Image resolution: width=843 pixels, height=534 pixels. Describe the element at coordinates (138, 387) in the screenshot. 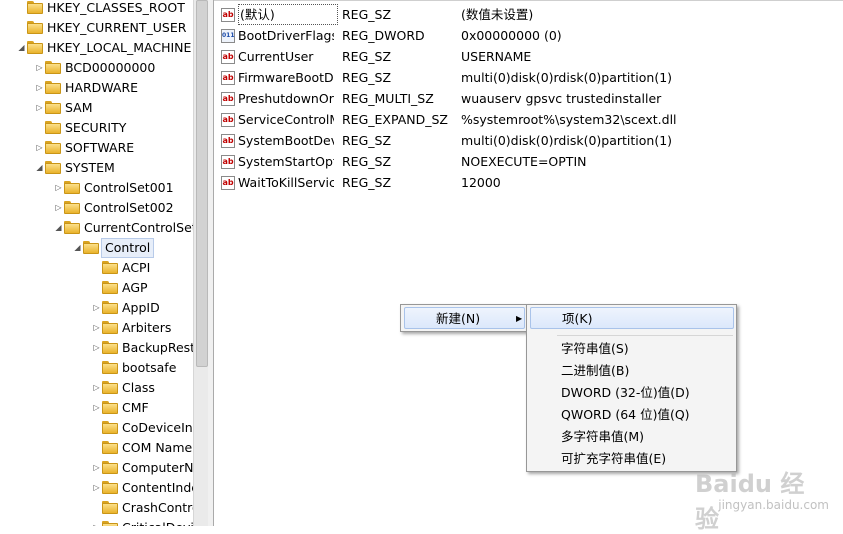

I see `tree-node-label: Class` at that location.